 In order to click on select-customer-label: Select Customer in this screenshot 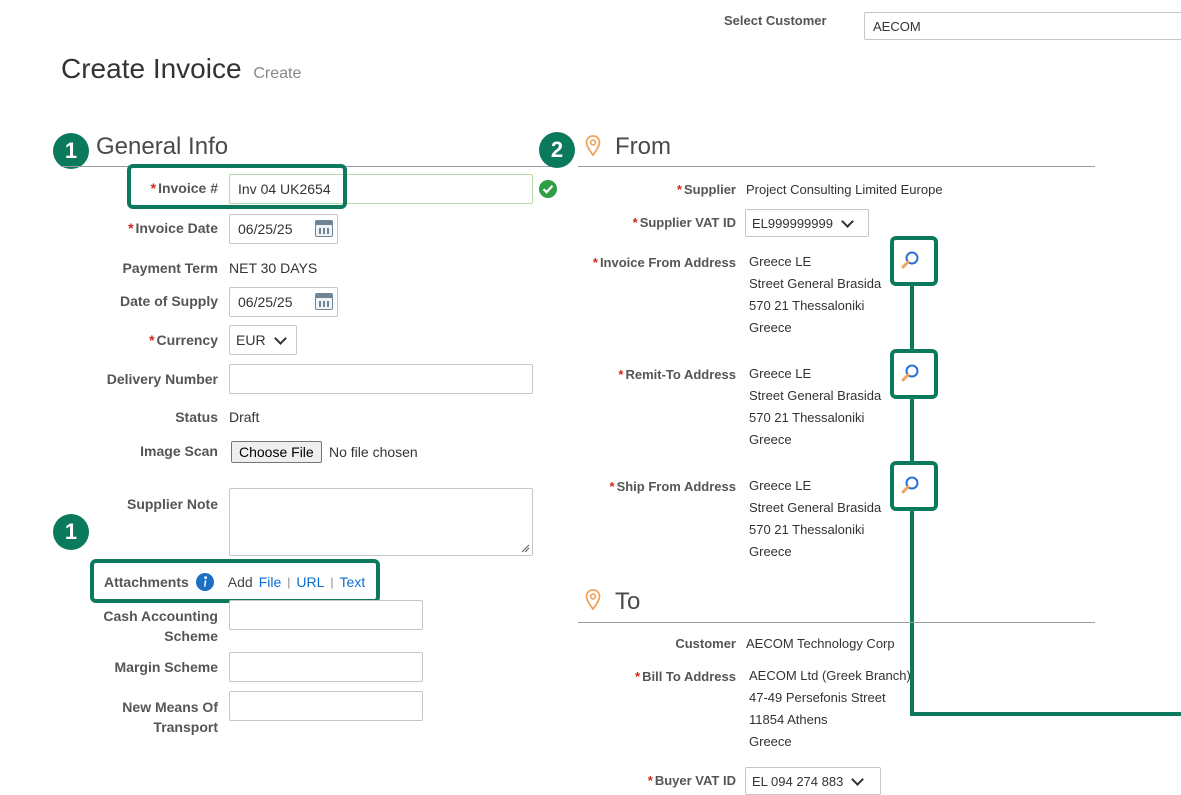, I will do `click(775, 20)`.